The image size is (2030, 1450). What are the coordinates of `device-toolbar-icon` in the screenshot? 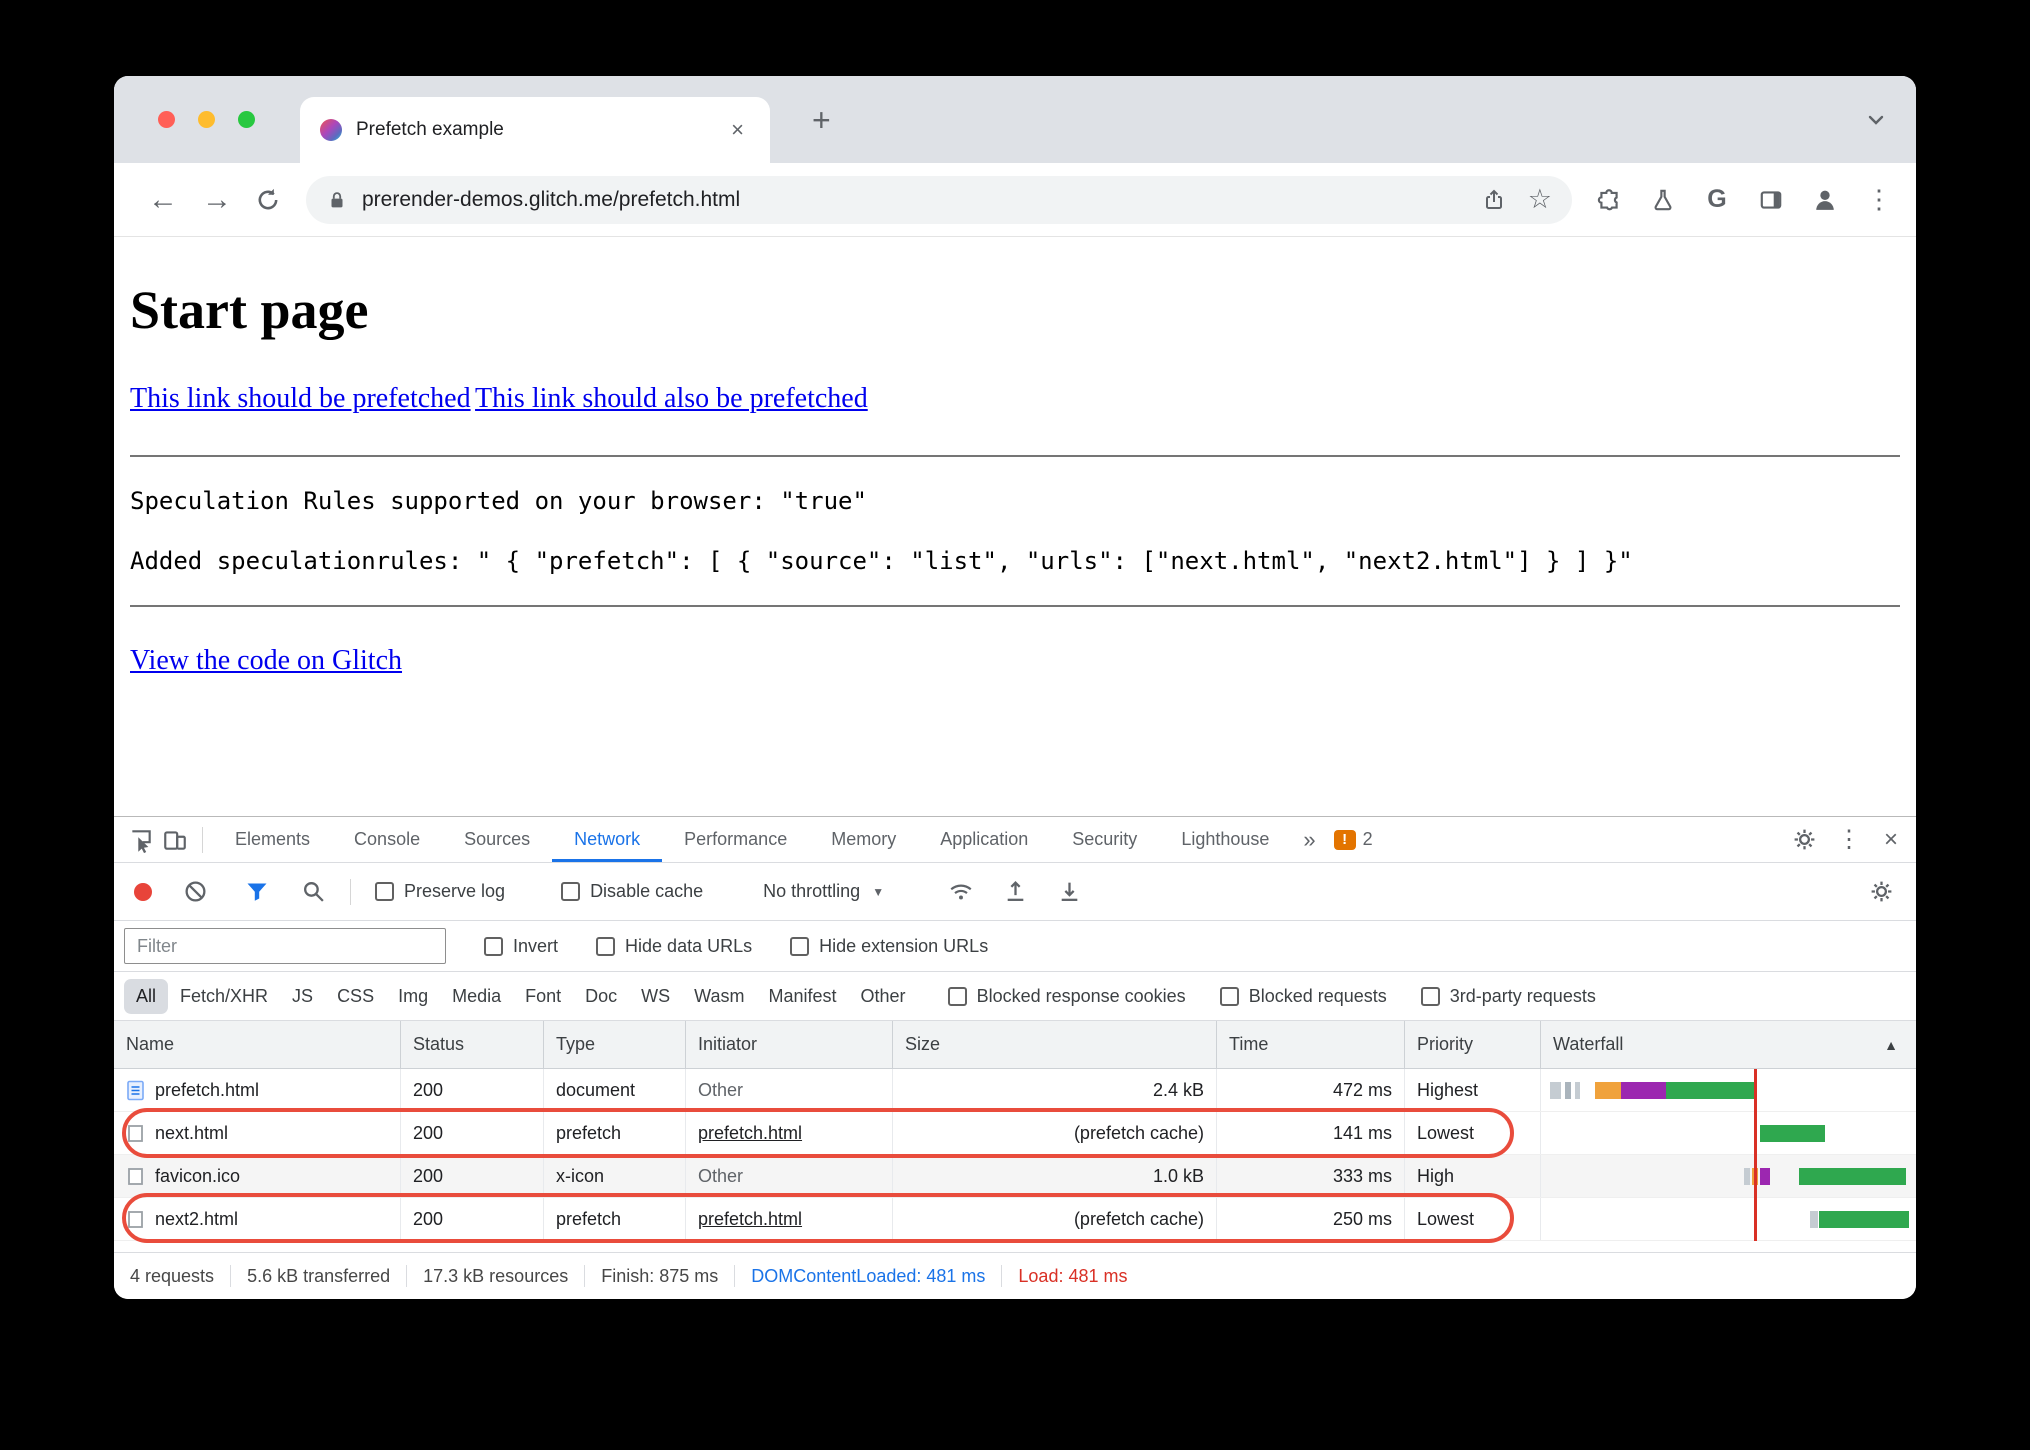 It's located at (175, 840).